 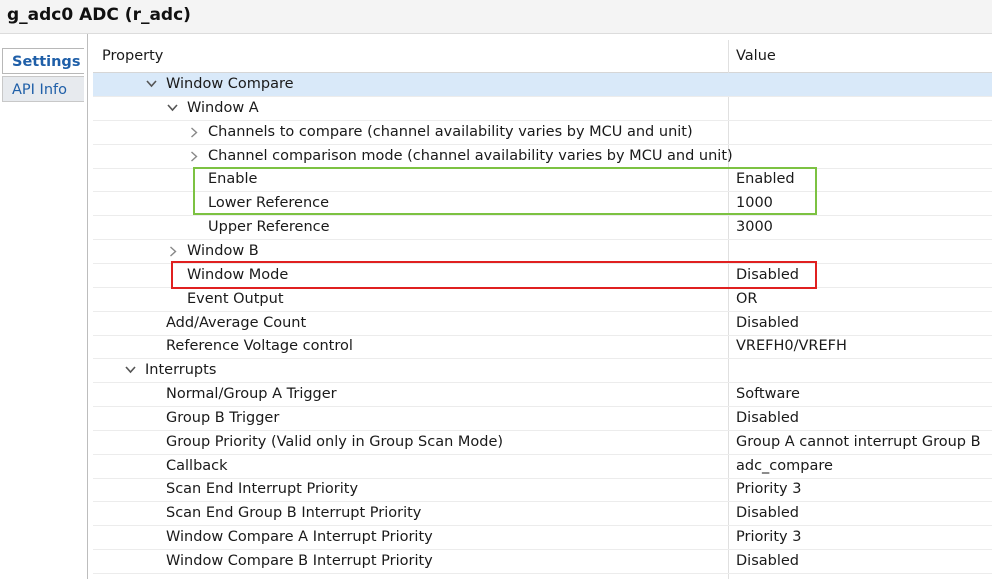 What do you see at coordinates (542, 204) in the screenshot?
I see `property-row: Lower Reference 1000` at bounding box center [542, 204].